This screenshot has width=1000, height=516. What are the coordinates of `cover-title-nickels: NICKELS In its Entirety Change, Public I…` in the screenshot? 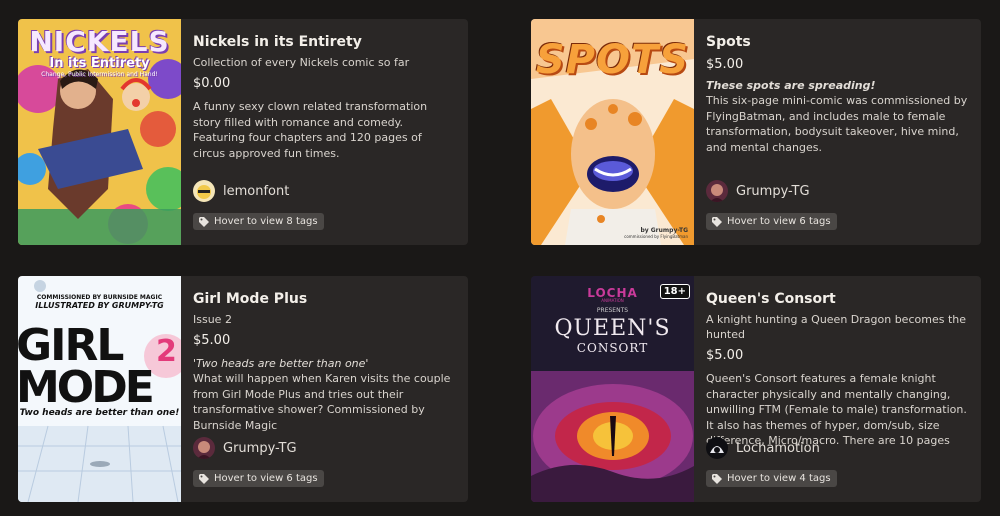 It's located at (99, 51).